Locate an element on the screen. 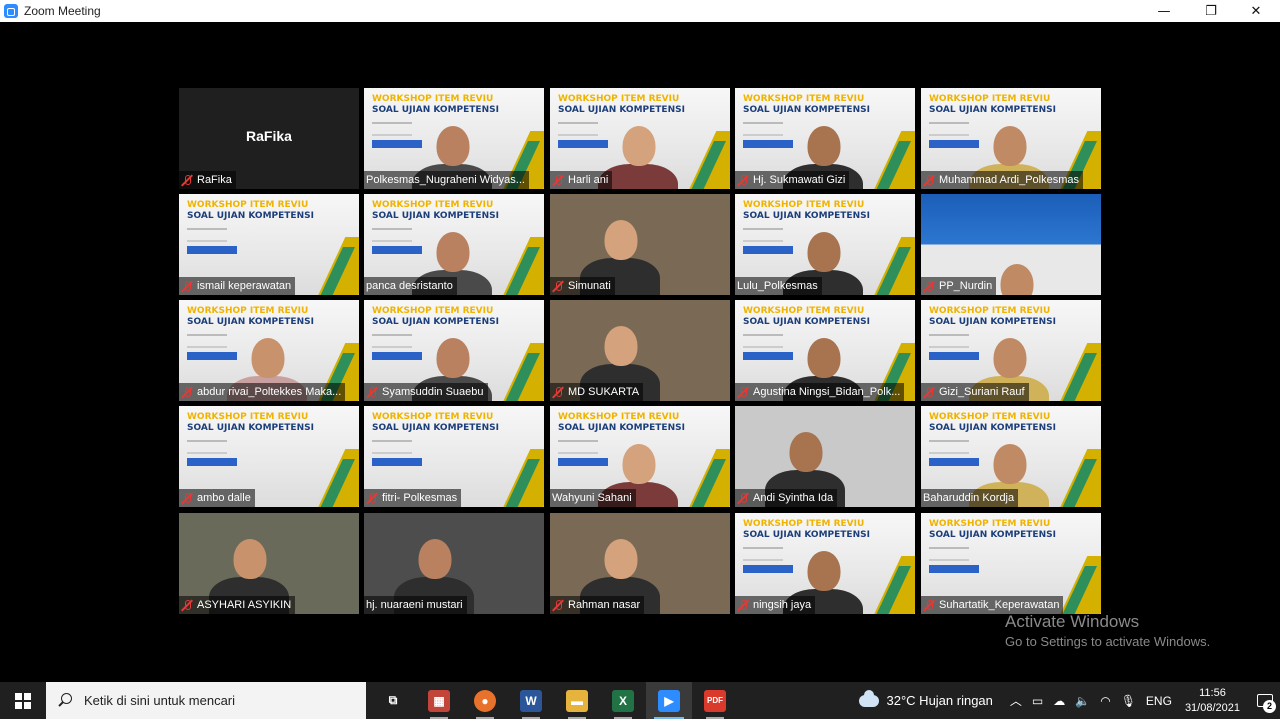 The width and height of the screenshot is (1280, 719). clock: 11:56 31/08/2021 is located at coordinates (1212, 701).